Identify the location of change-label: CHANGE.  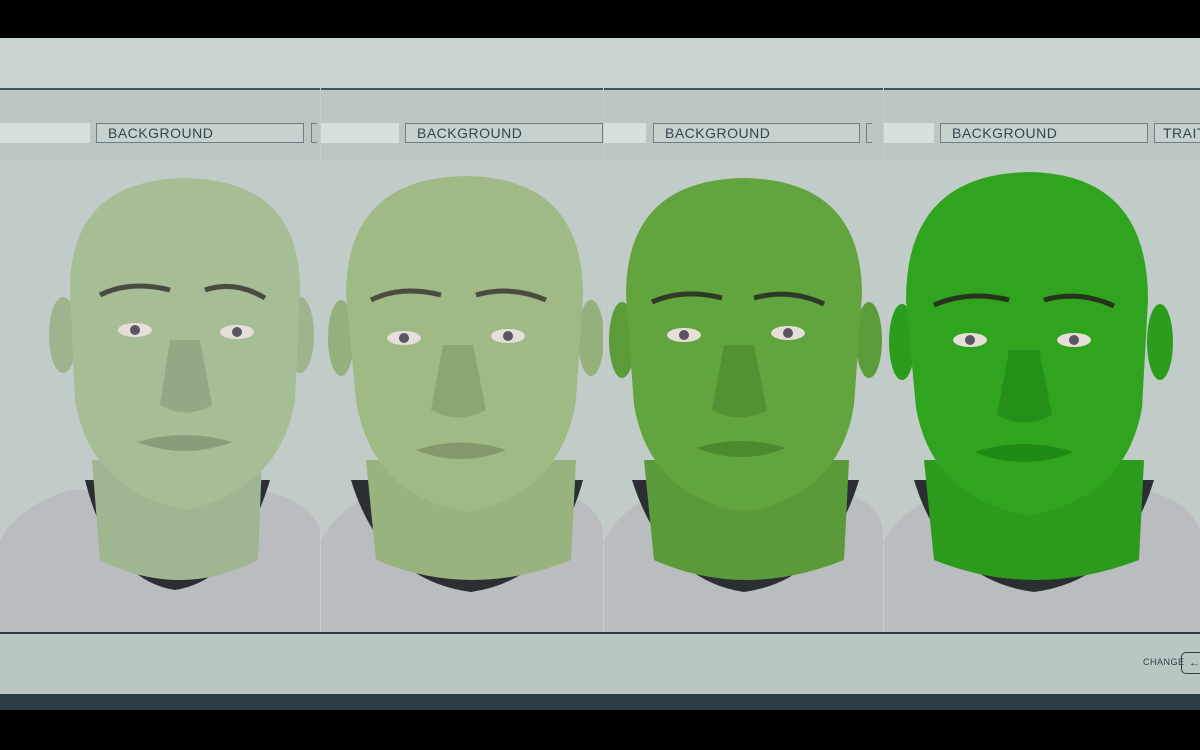
(1164, 662).